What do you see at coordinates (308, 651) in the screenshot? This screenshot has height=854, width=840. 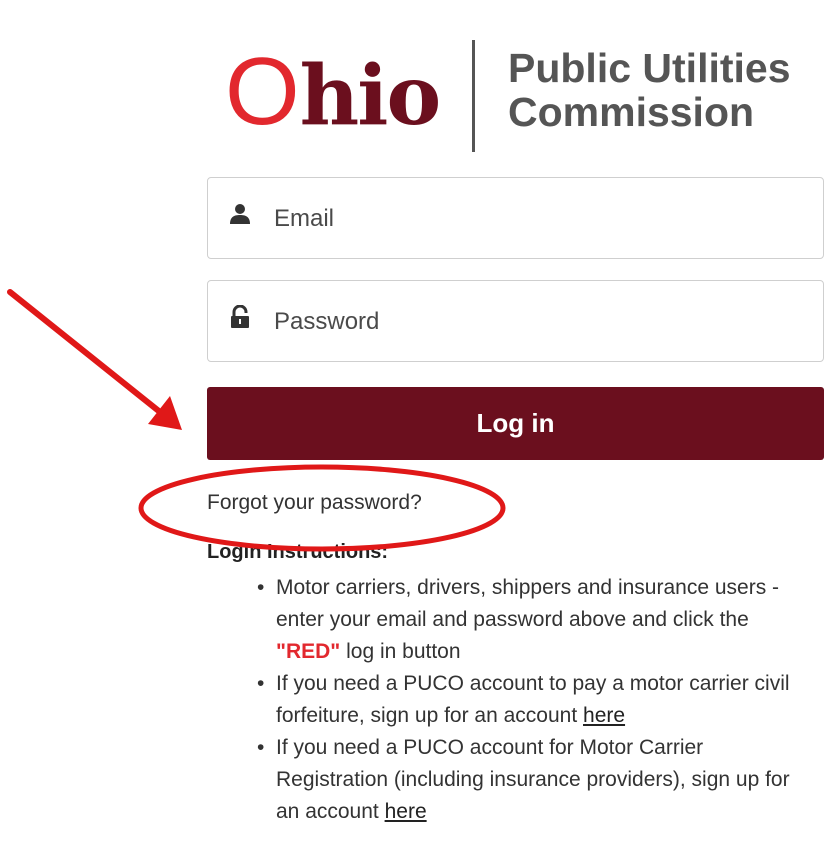 I see `red-highlight: "RED"` at bounding box center [308, 651].